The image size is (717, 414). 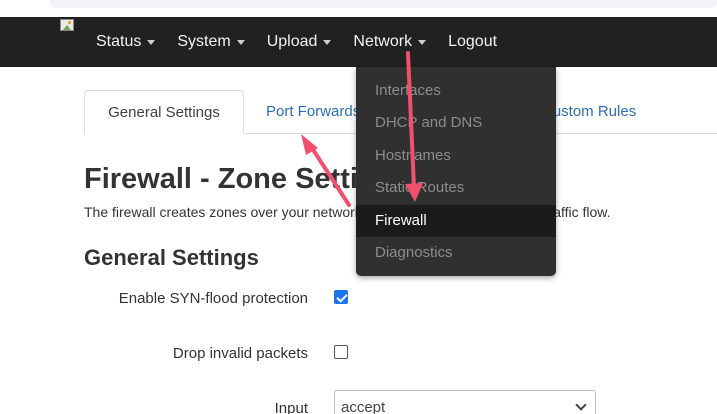 I want to click on menu-system: System, so click(x=211, y=42).